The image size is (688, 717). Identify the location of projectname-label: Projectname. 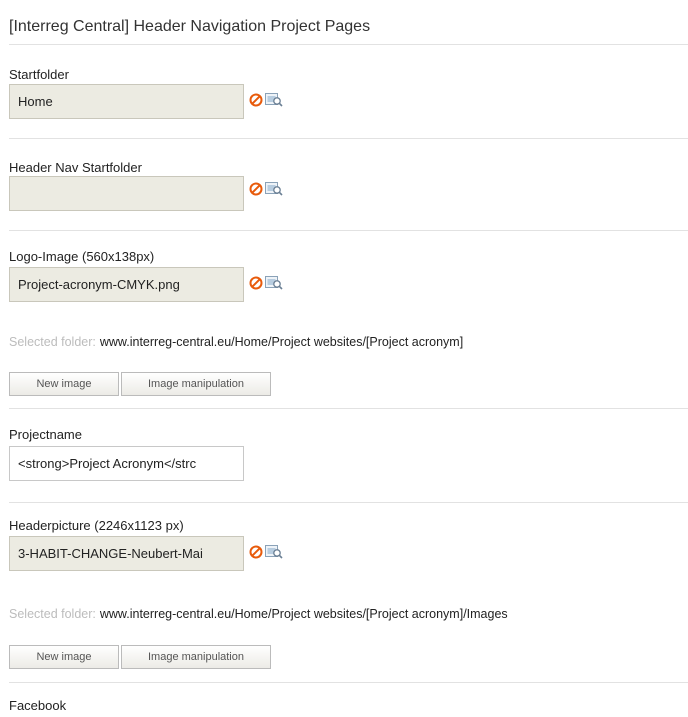
(45, 434).